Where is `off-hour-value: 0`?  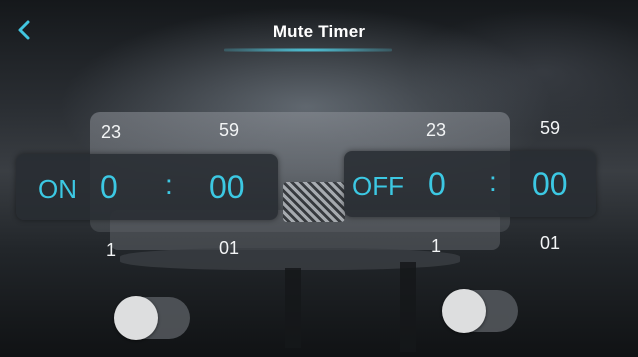 off-hour-value: 0 is located at coordinates (437, 184).